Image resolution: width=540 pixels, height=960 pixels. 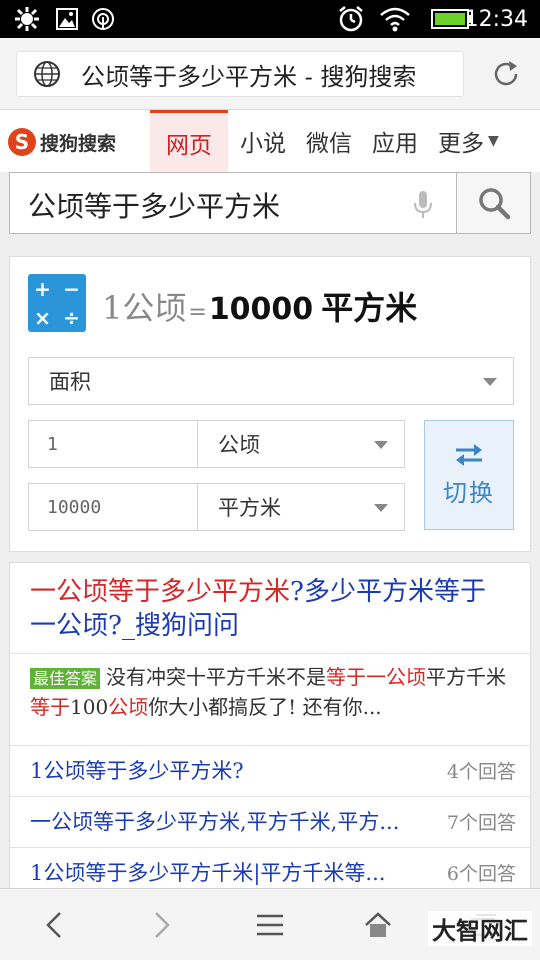 What do you see at coordinates (249, 76) in the screenshot?
I see `page-title: 公顷等于多少平方米 - 搜狗搜索` at bounding box center [249, 76].